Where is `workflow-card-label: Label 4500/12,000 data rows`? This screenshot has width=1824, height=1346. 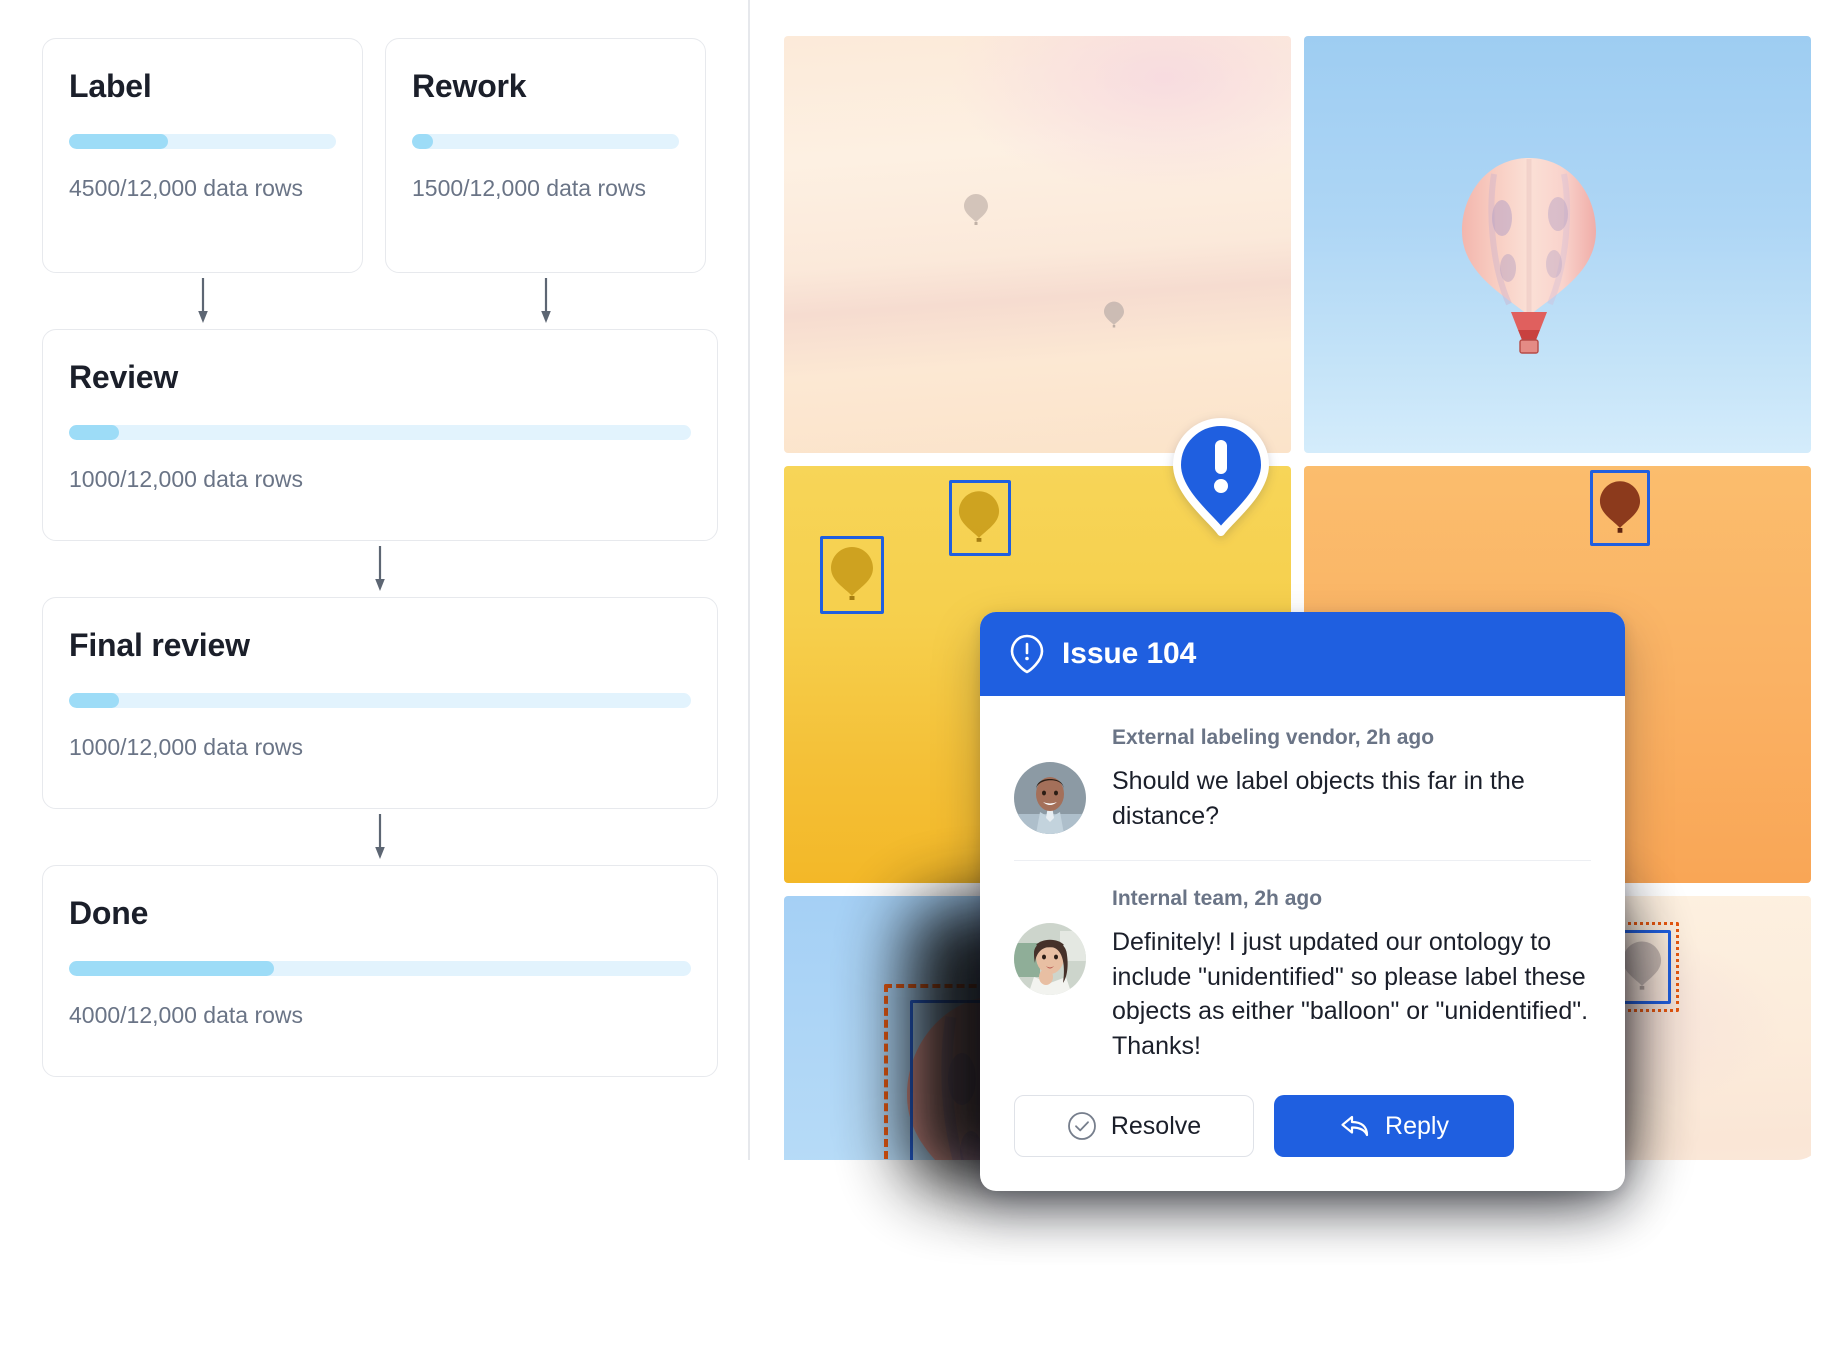
workflow-card-label: Label 4500/12,000 data rows is located at coordinates (202, 155).